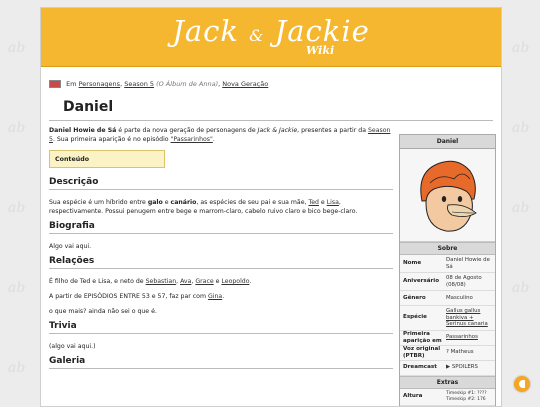 The height and width of the screenshot is (407, 540). What do you see at coordinates (72, 346) in the screenshot?
I see `trivia-paragraph: (algo vai aqui.)` at bounding box center [72, 346].